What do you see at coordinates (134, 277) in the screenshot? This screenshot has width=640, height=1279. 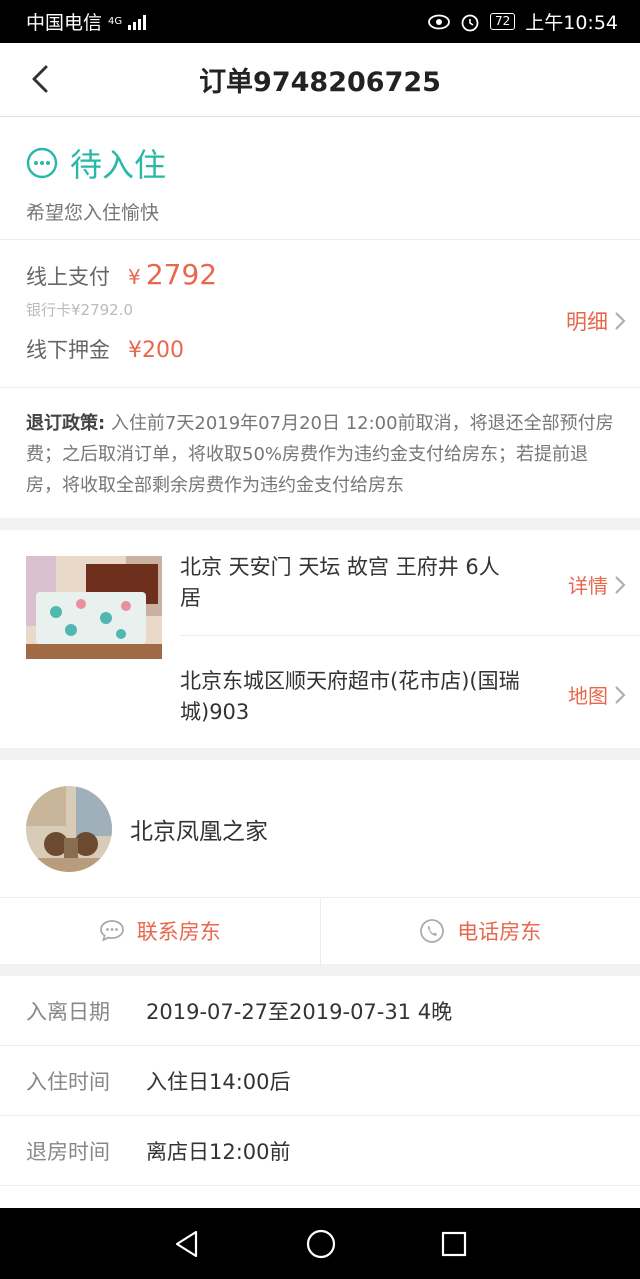 I see `currency-symbol: ¥` at bounding box center [134, 277].